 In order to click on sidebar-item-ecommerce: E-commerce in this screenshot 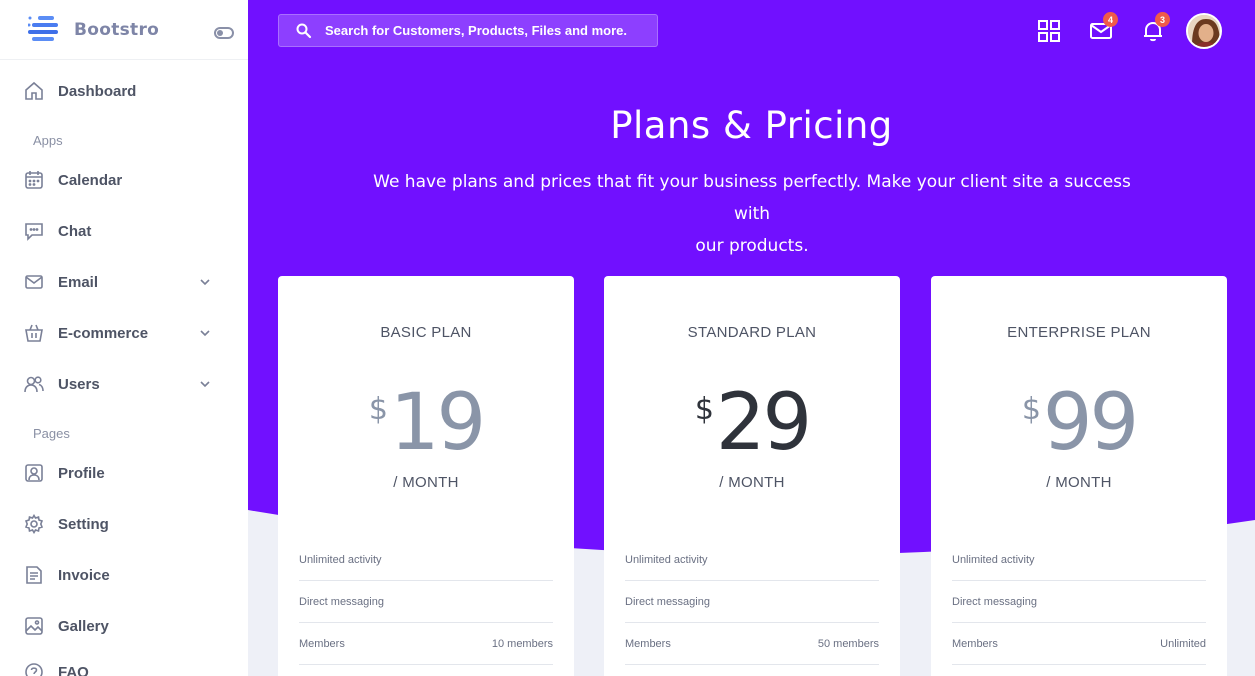, I will do `click(124, 333)`.